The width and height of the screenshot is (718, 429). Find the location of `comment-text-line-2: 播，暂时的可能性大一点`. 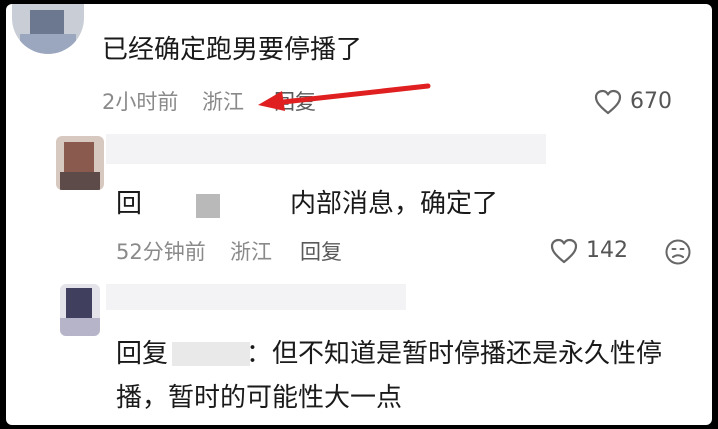

comment-text-line-2: 播，暂时的可能性大一点 is located at coordinates (259, 398).